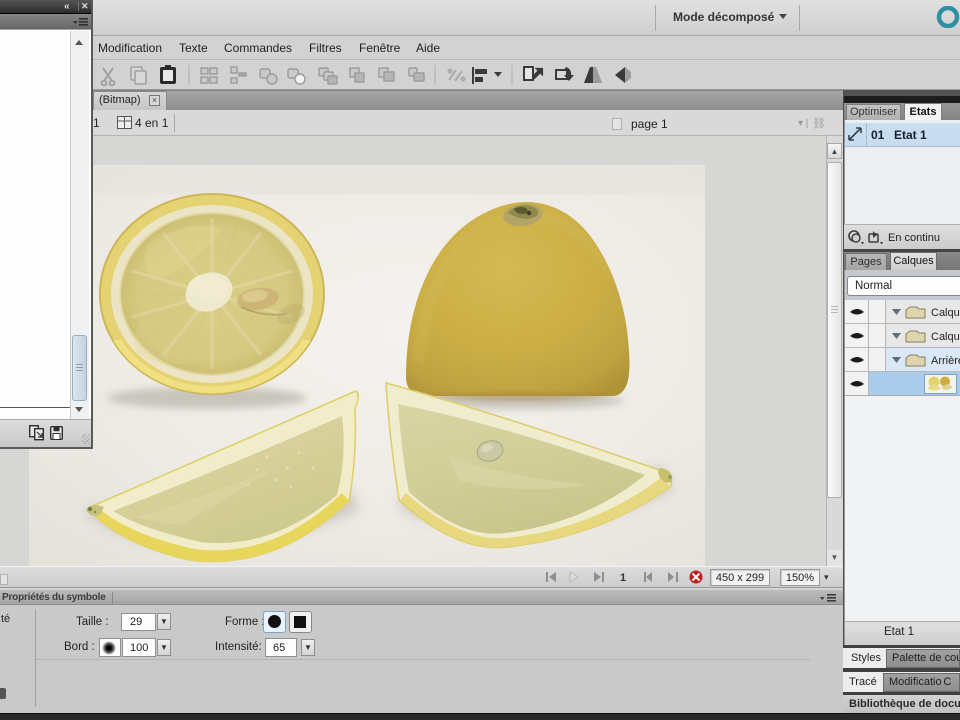 This screenshot has width=960, height=720. What do you see at coordinates (945, 361) in the screenshot?
I see `svg-text: Arrière` at bounding box center [945, 361].